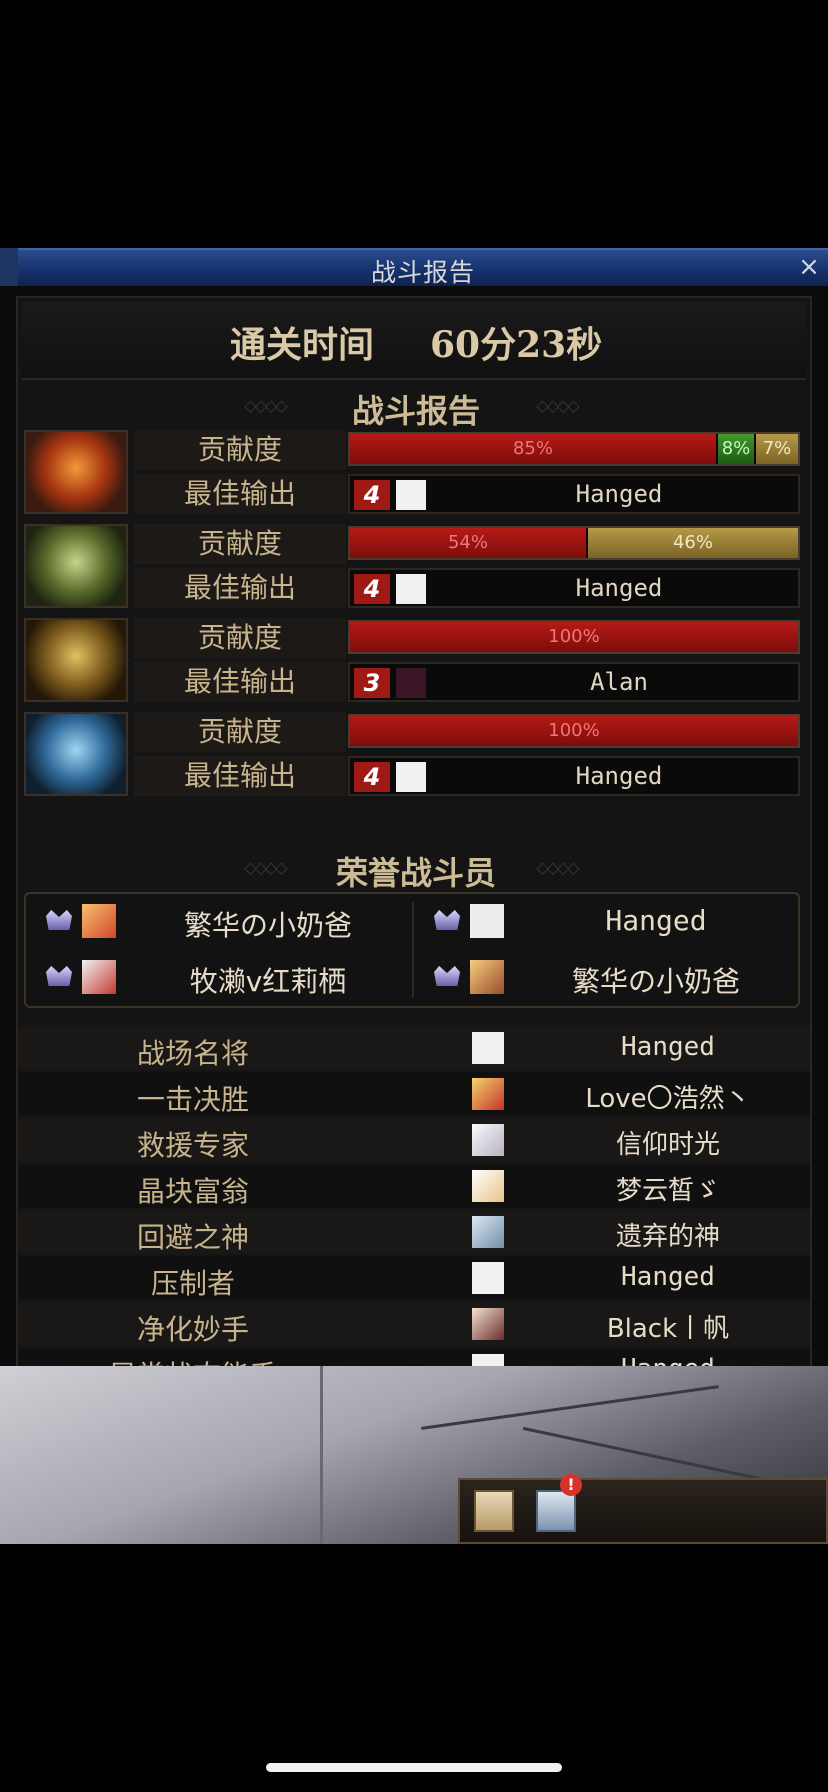  Describe the element at coordinates (240, 732) in the screenshot. I see `contribution-label: 贡献度` at that location.